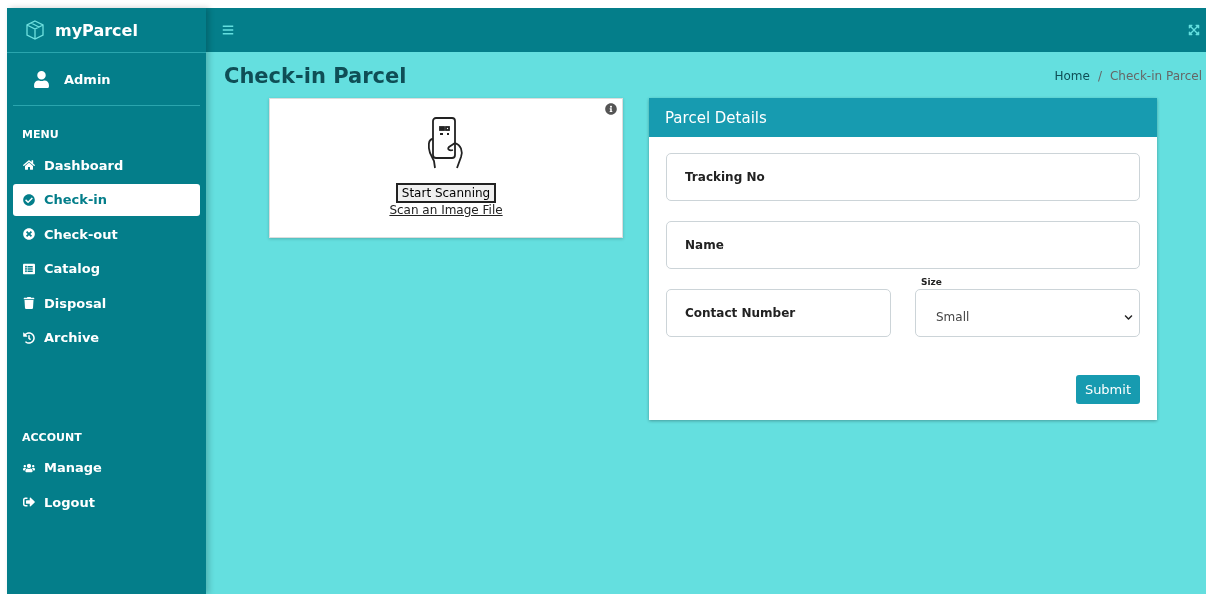 The image size is (1206, 594). I want to click on menu-icon, so click(228, 30).